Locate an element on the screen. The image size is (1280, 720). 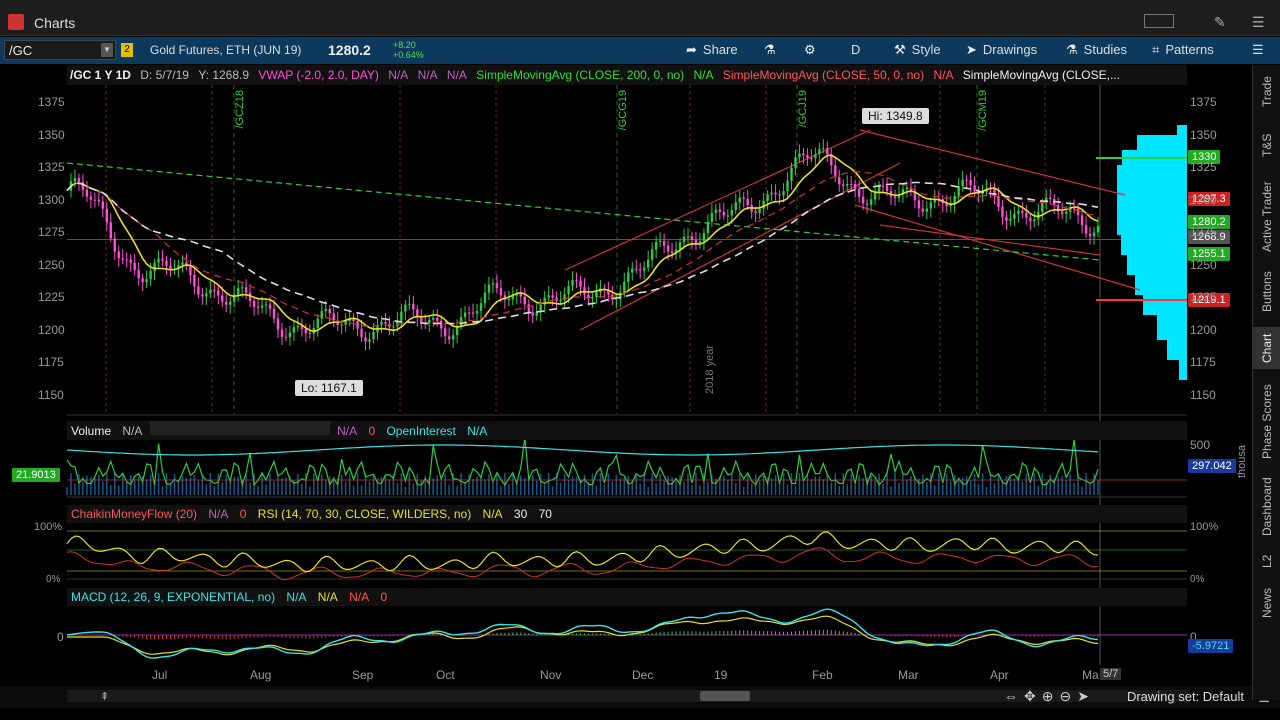
link-badge: 2 is located at coordinates (127, 50).